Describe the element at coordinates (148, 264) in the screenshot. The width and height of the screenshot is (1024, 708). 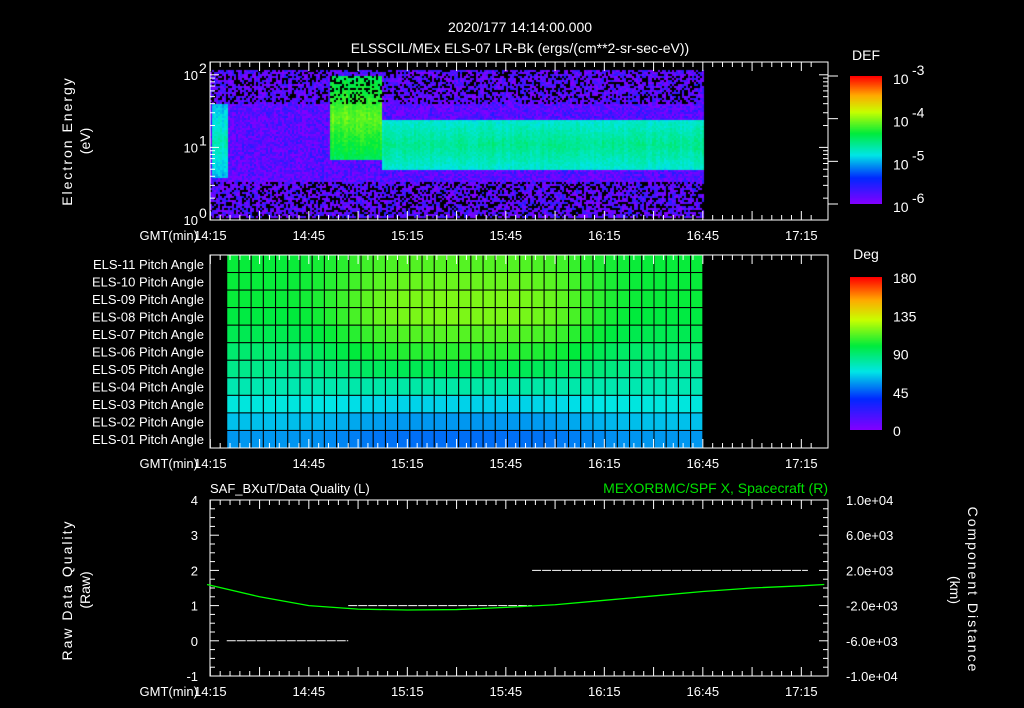
I see `pitch-angle-row-label: ELS-11 Pitch Angle` at that location.